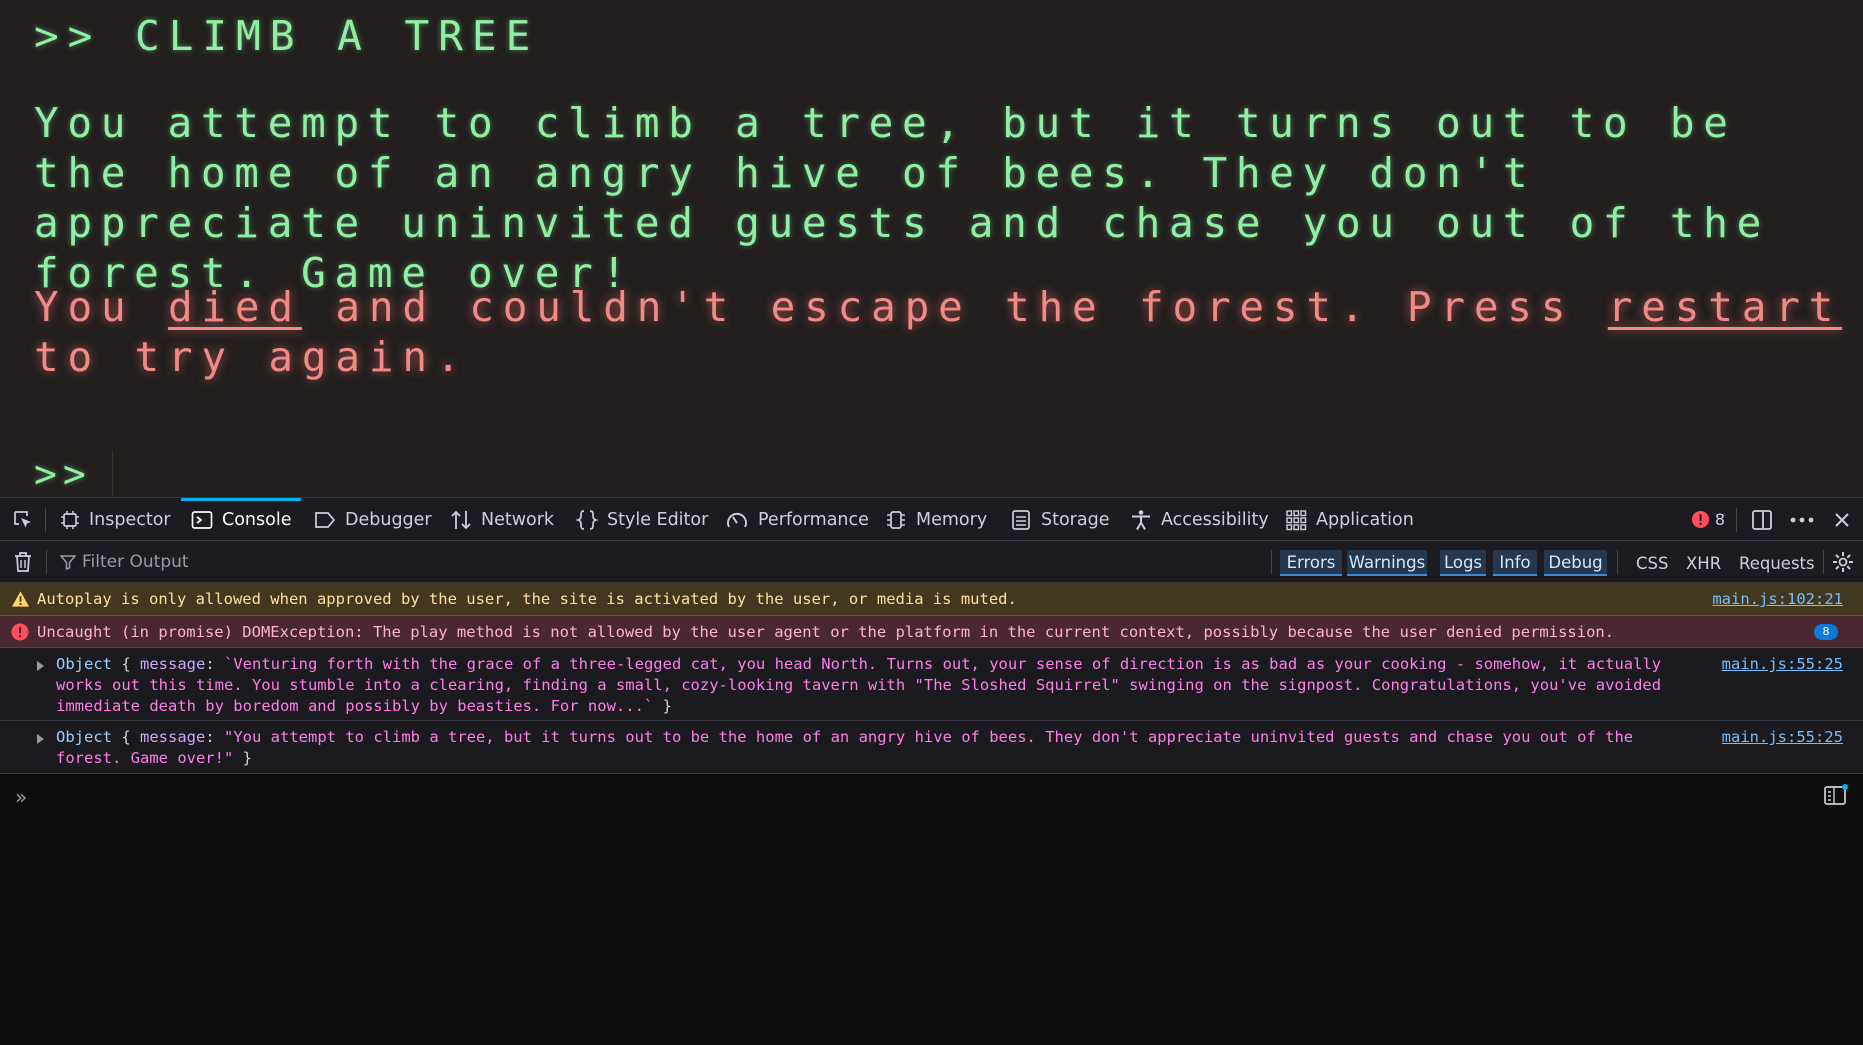 The height and width of the screenshot is (1045, 1863). Describe the element at coordinates (1802, 519) in the screenshot. I see `more-options-icon` at that location.